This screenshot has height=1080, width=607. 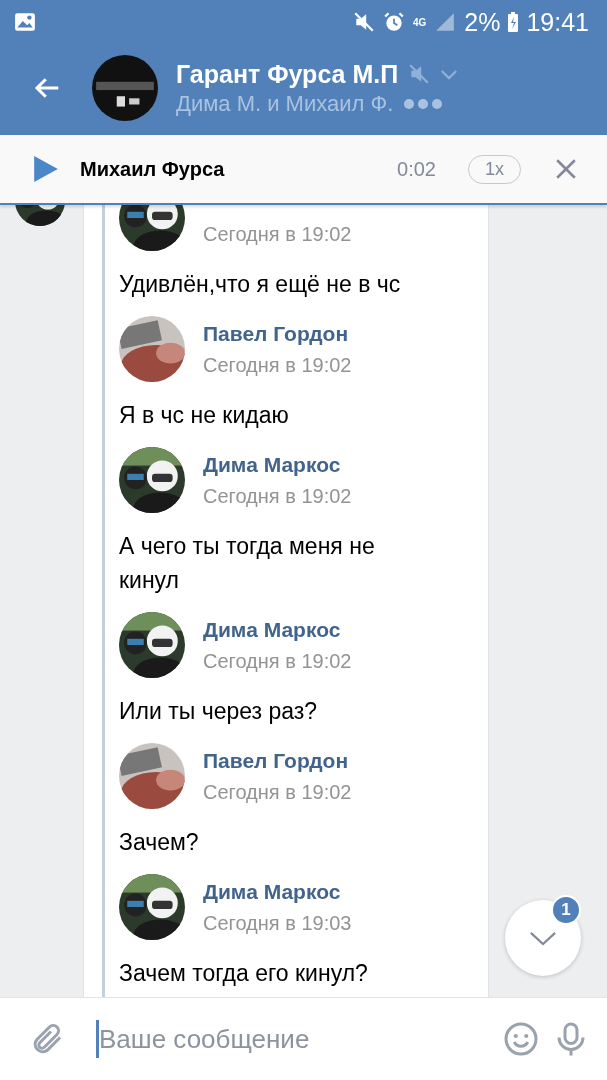 I want to click on image-icon, so click(x=25, y=22).